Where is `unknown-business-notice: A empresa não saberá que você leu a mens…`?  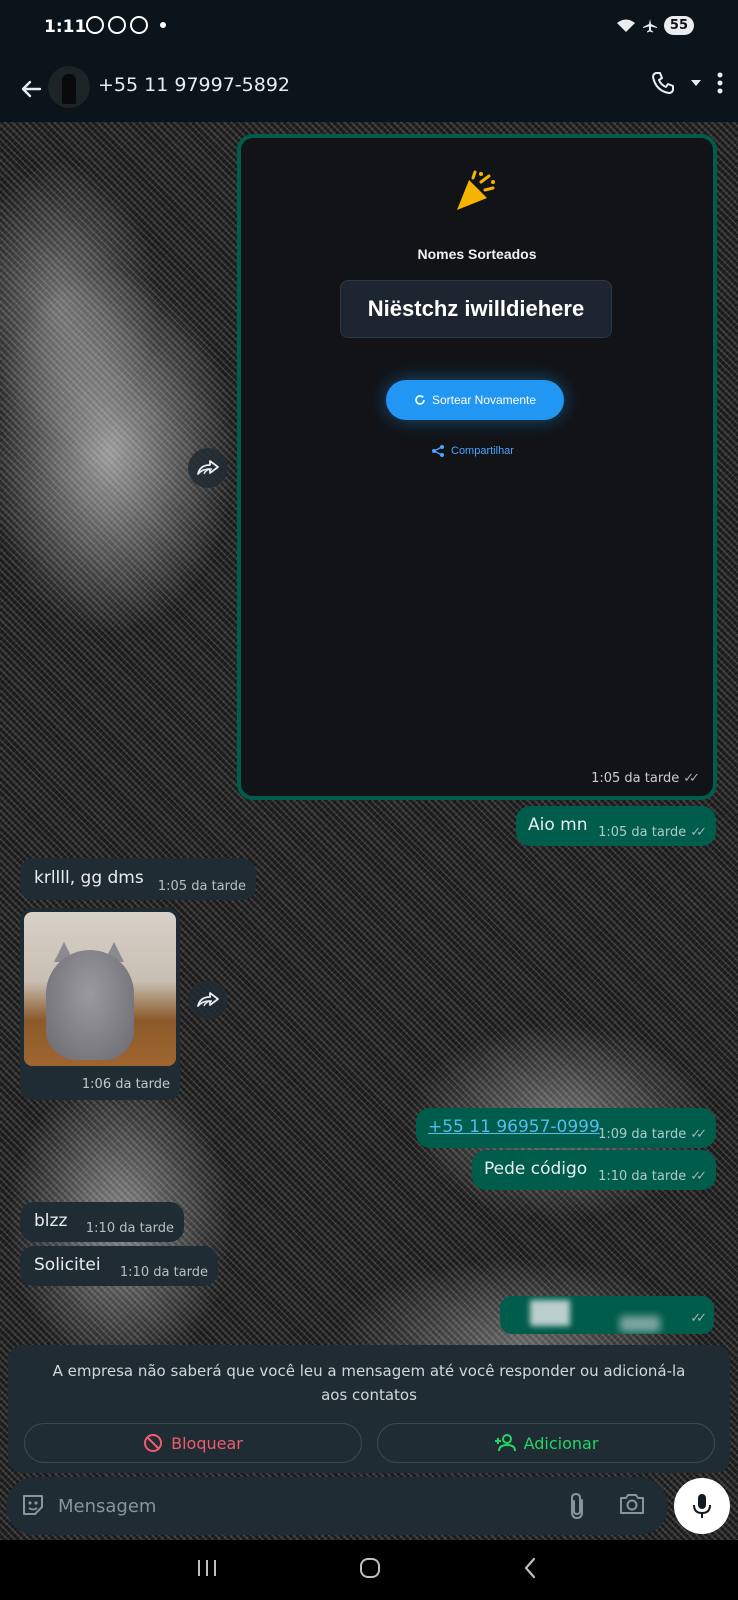 unknown-business-notice: A empresa não saberá que você leu a mens… is located at coordinates (369, 1409).